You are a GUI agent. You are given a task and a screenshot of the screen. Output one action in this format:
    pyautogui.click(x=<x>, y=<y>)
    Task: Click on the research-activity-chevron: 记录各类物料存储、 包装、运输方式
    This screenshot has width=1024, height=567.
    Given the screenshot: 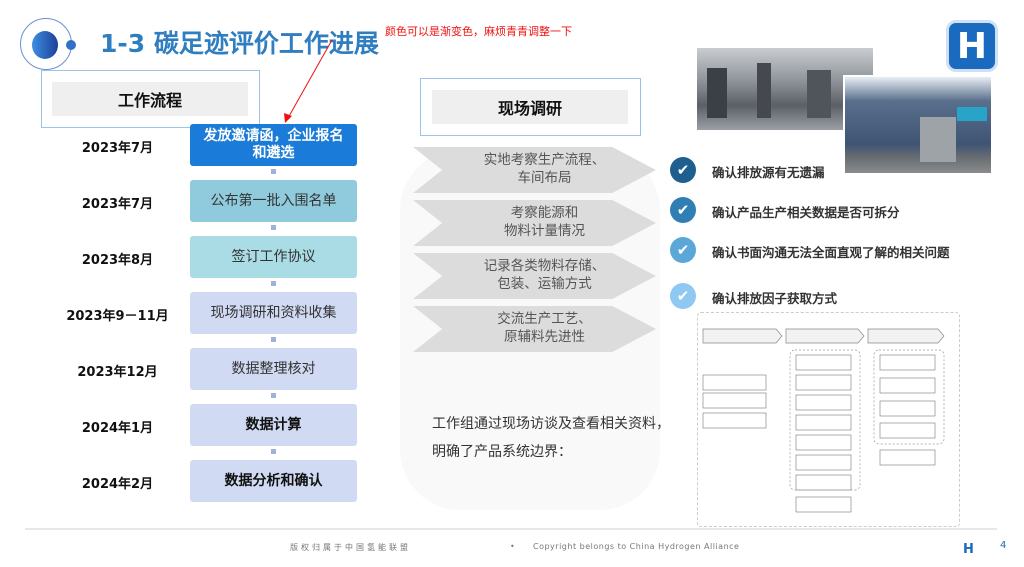 What is the action you would take?
    pyautogui.click(x=534, y=276)
    